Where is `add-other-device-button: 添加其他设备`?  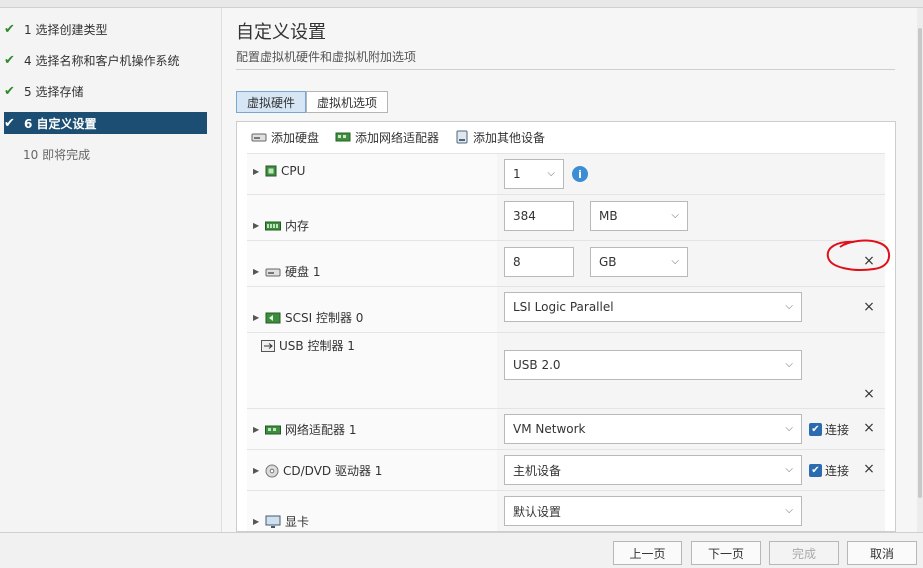
add-other-device-button: 添加其他设备 is located at coordinates (500, 137).